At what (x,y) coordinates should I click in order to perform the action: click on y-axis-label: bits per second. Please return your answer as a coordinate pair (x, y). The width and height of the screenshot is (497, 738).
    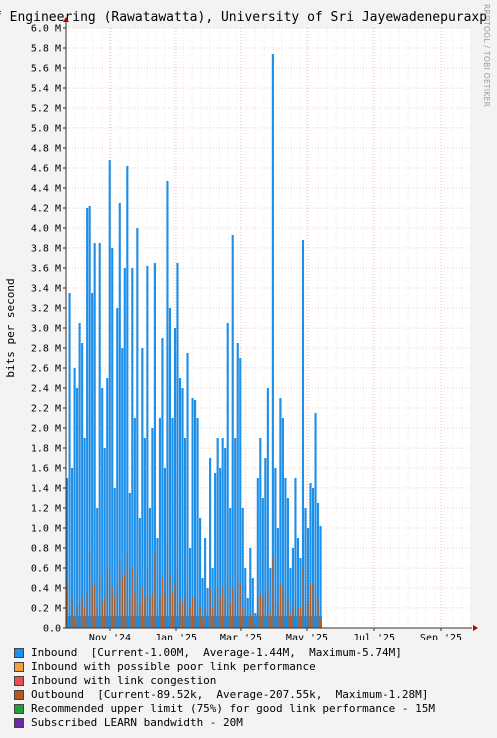
    Looking at the image, I should click on (10, 327).